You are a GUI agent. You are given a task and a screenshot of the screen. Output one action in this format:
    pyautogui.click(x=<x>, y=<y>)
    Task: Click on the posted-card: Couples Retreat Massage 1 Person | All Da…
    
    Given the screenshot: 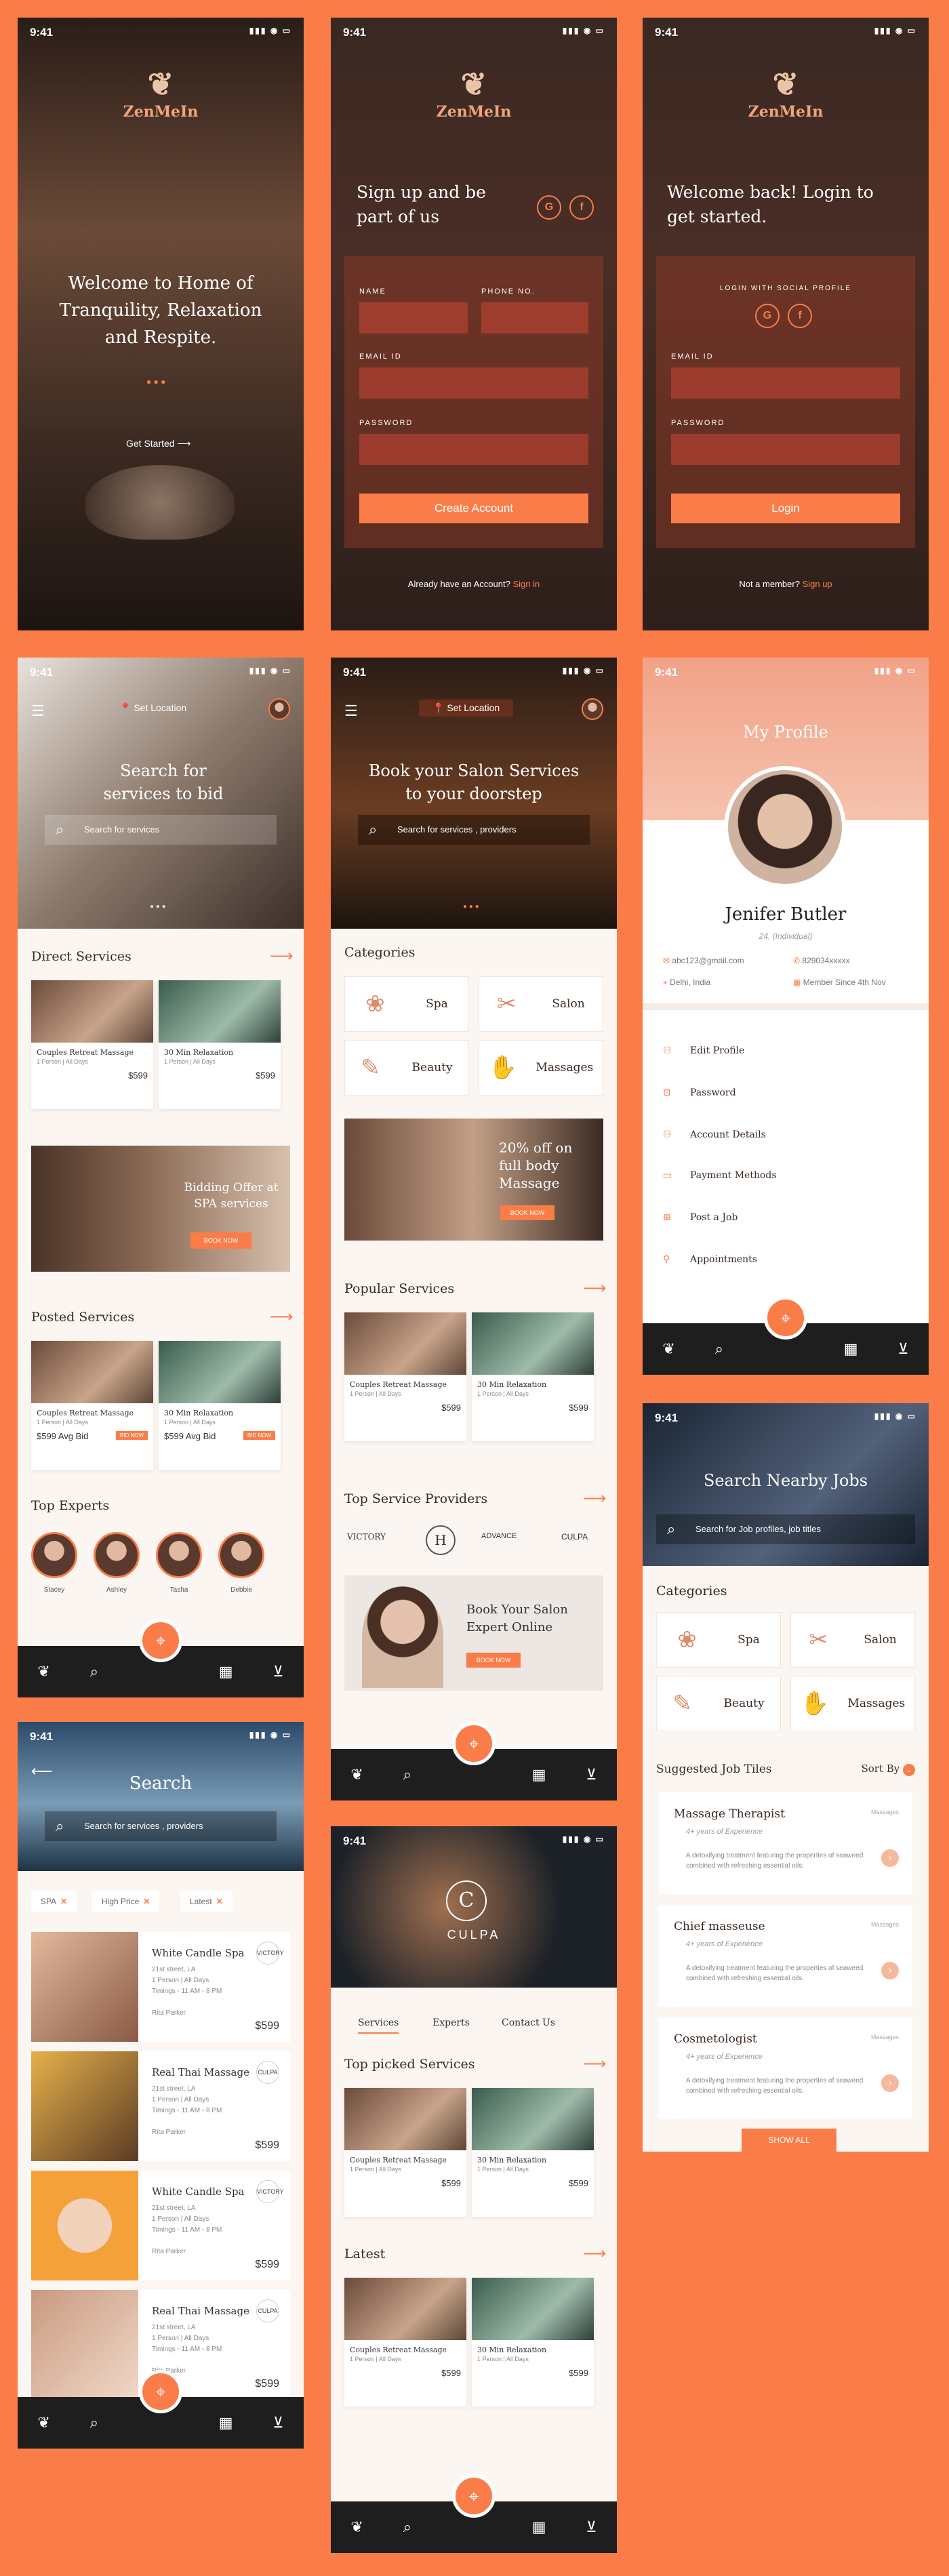 What is the action you would take?
    pyautogui.click(x=92, y=1405)
    